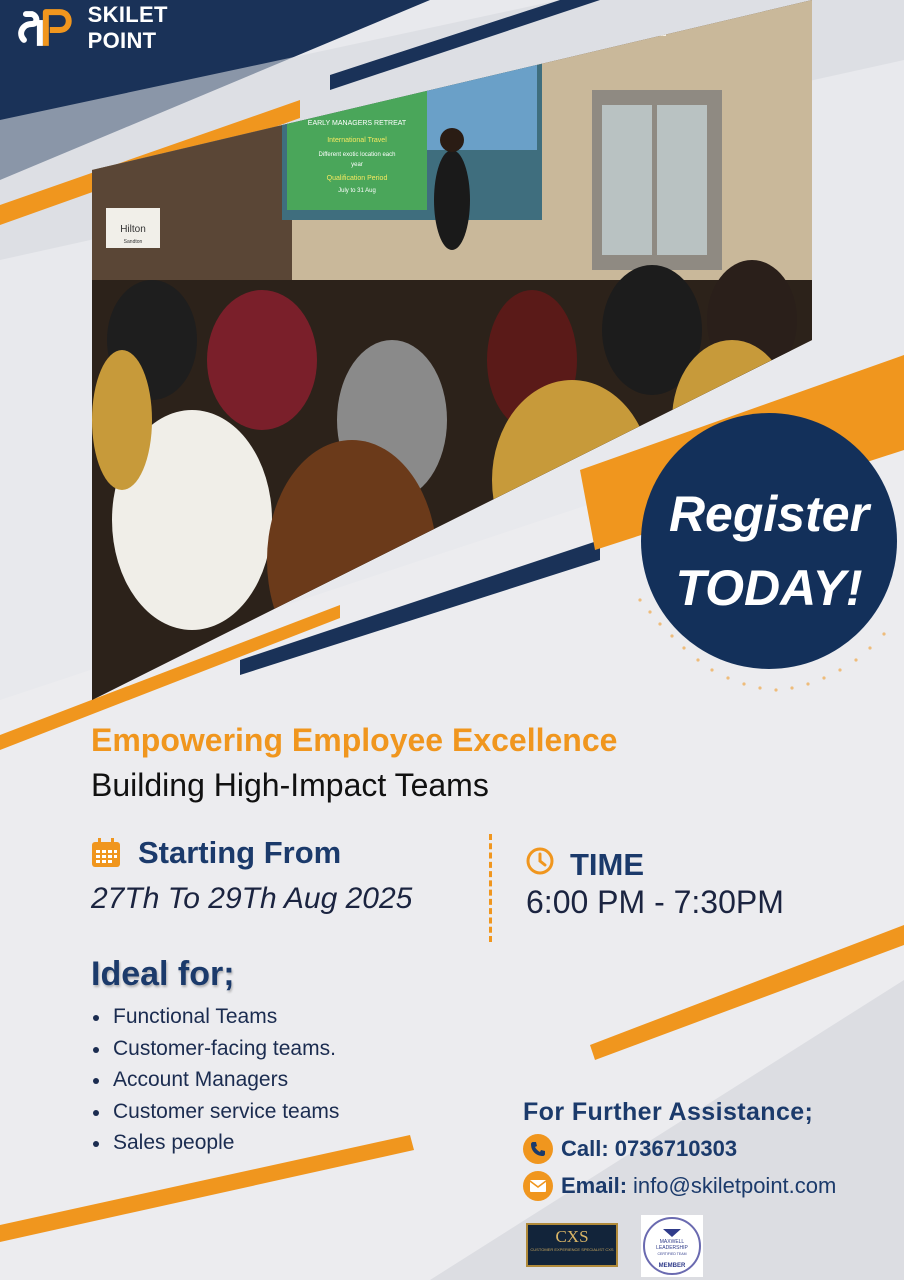  Describe the element at coordinates (240, 852) in the screenshot. I see `starting-from-label: Starting From` at that location.